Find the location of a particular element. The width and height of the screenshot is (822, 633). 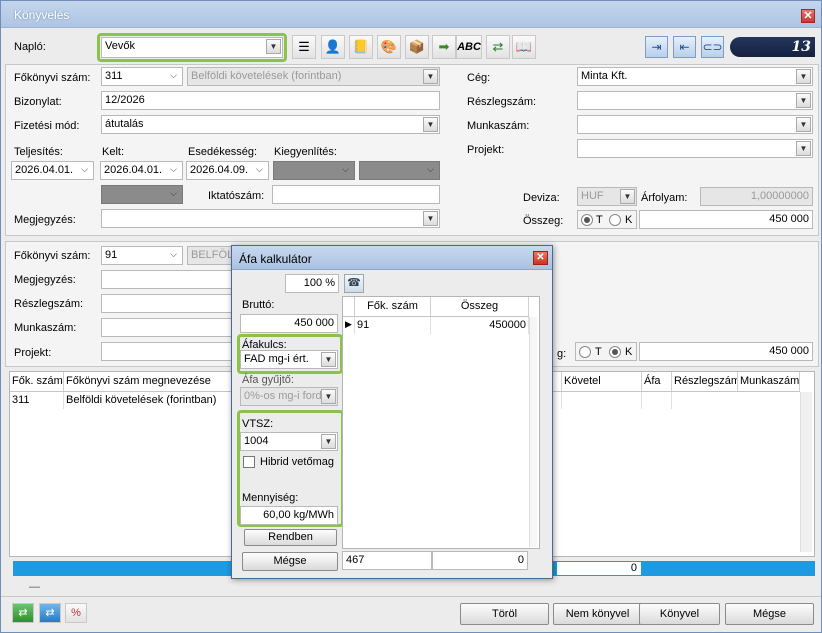

projekt2-label: Projekt: is located at coordinates (33, 353).